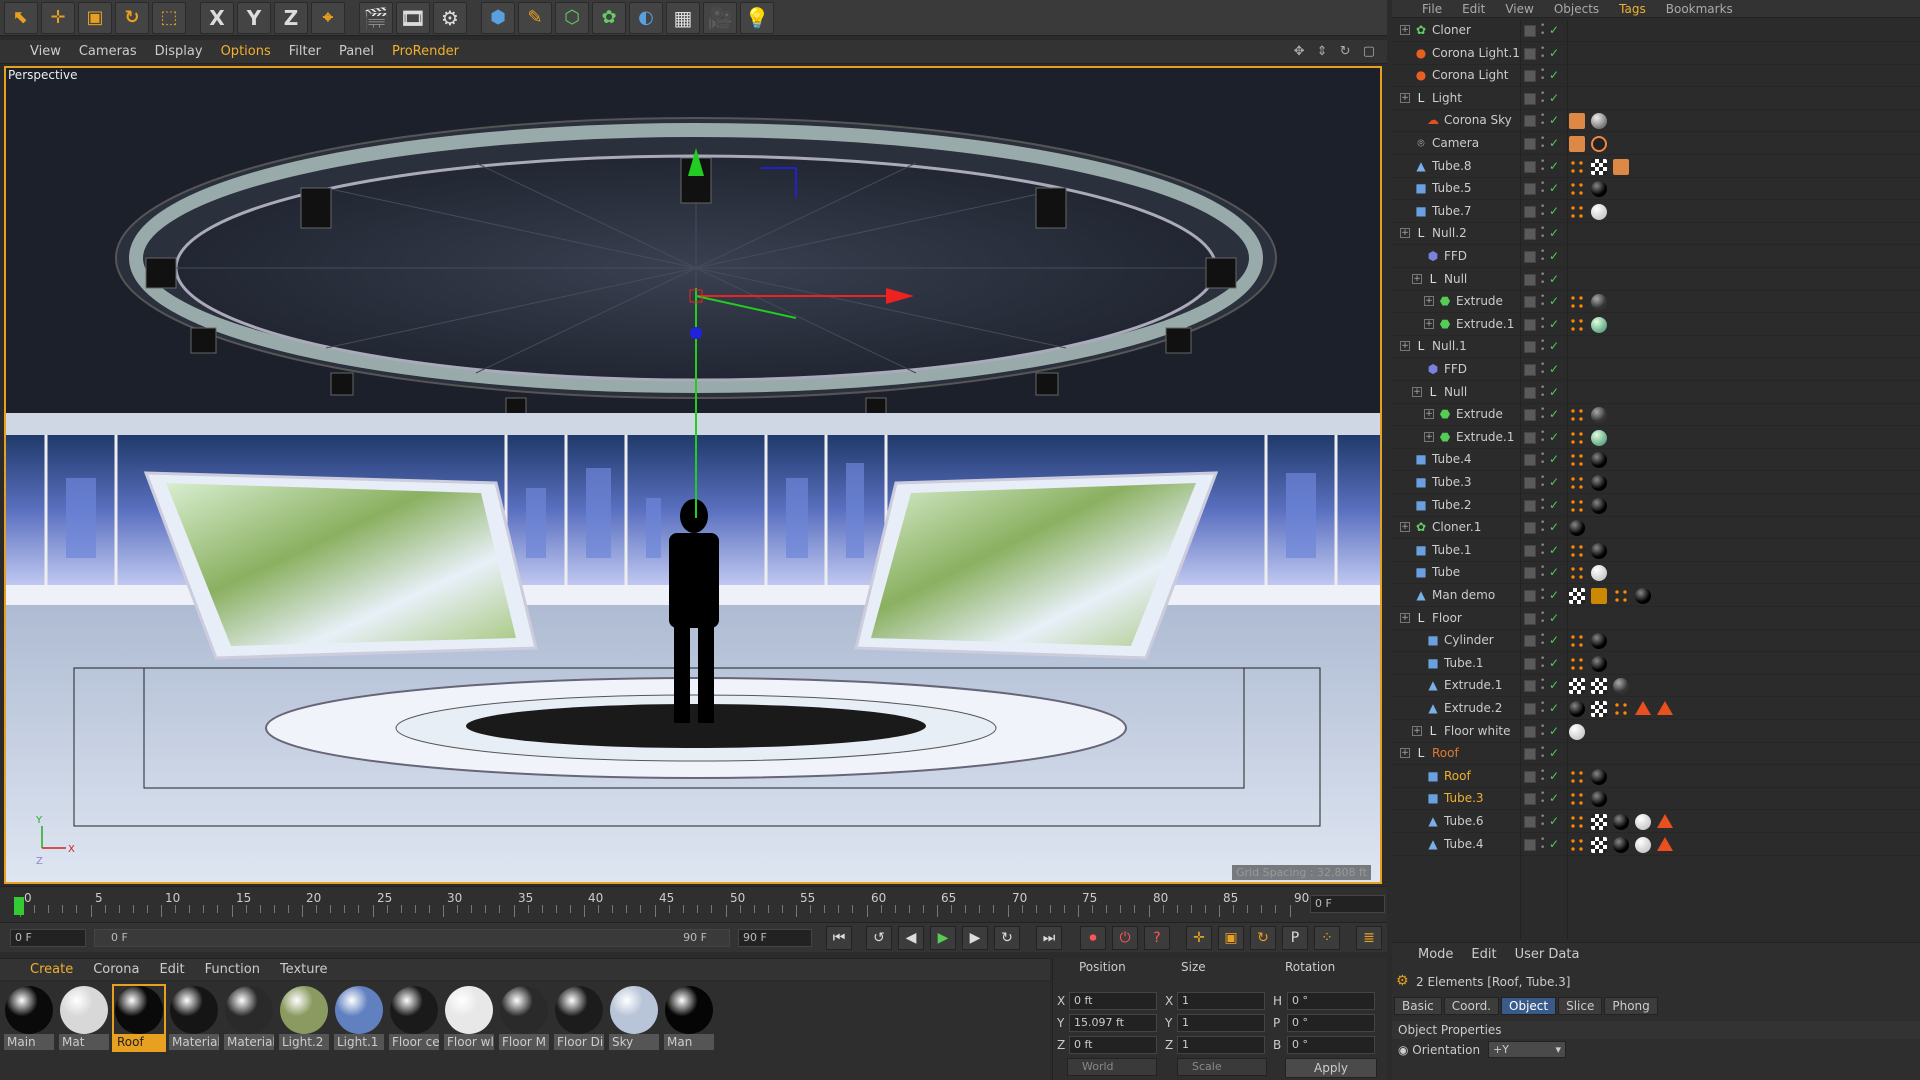  What do you see at coordinates (1452, 505) in the screenshot?
I see `object-name: Tube.2` at bounding box center [1452, 505].